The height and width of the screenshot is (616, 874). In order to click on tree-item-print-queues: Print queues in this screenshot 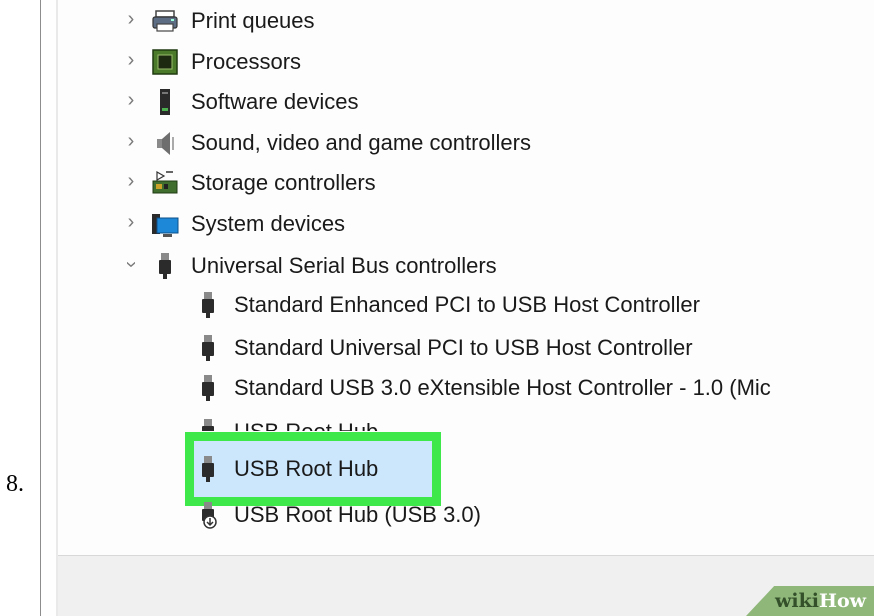, I will do `click(233, 21)`.